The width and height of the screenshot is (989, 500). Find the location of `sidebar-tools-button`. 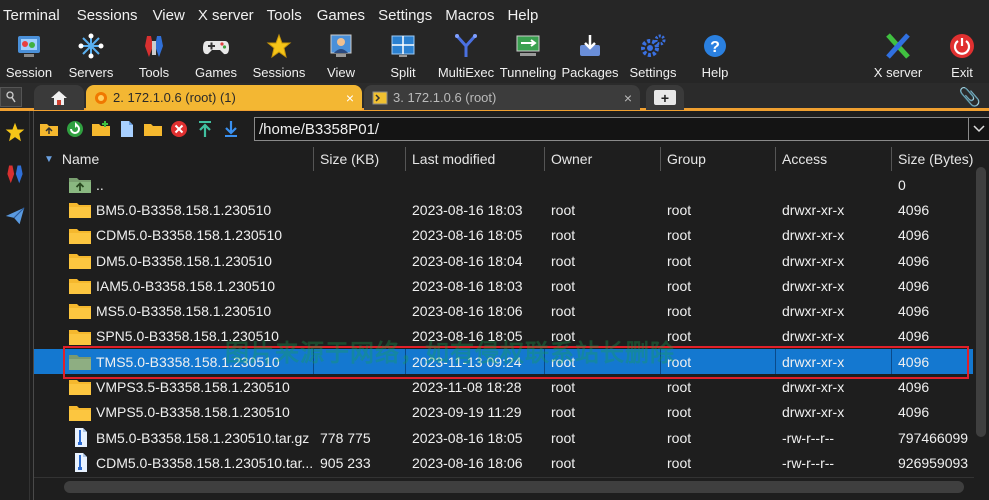

sidebar-tools-button is located at coordinates (15, 174).